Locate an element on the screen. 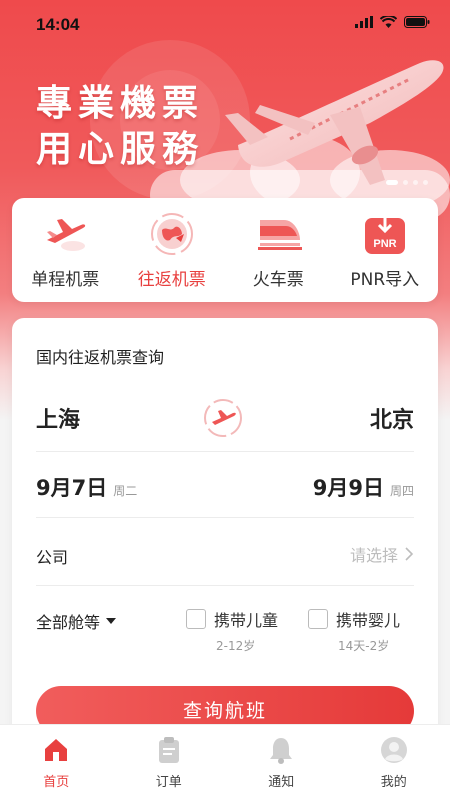  departure-city: 上海 is located at coordinates (58, 418).